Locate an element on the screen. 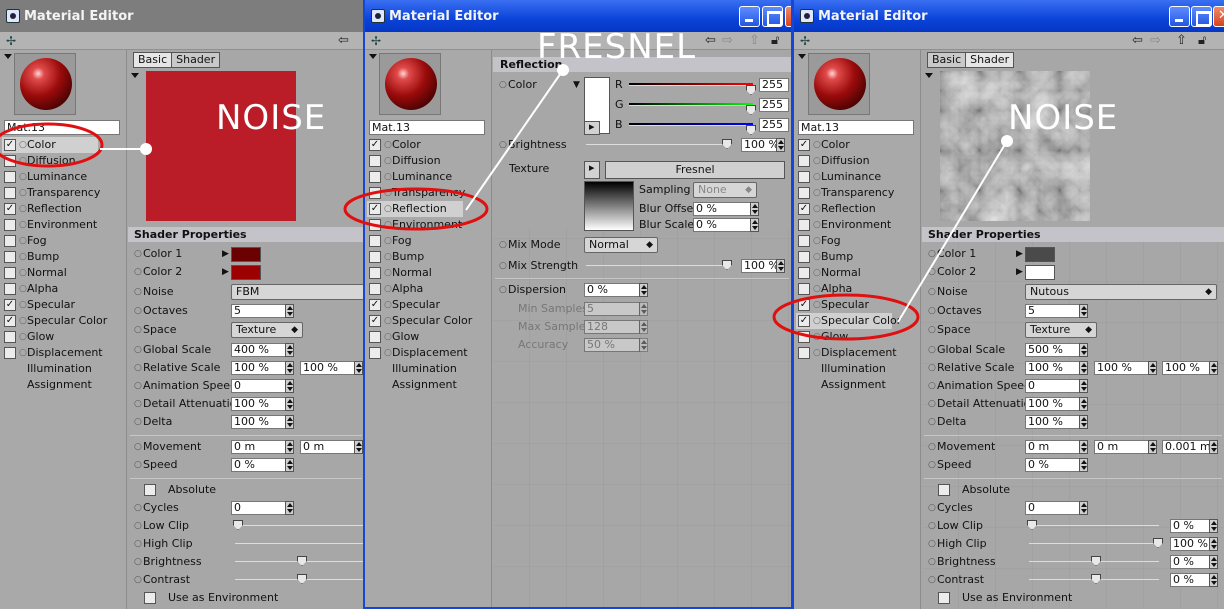 The width and height of the screenshot is (1224, 609). blur-scale-spinner is located at coordinates (754, 225).